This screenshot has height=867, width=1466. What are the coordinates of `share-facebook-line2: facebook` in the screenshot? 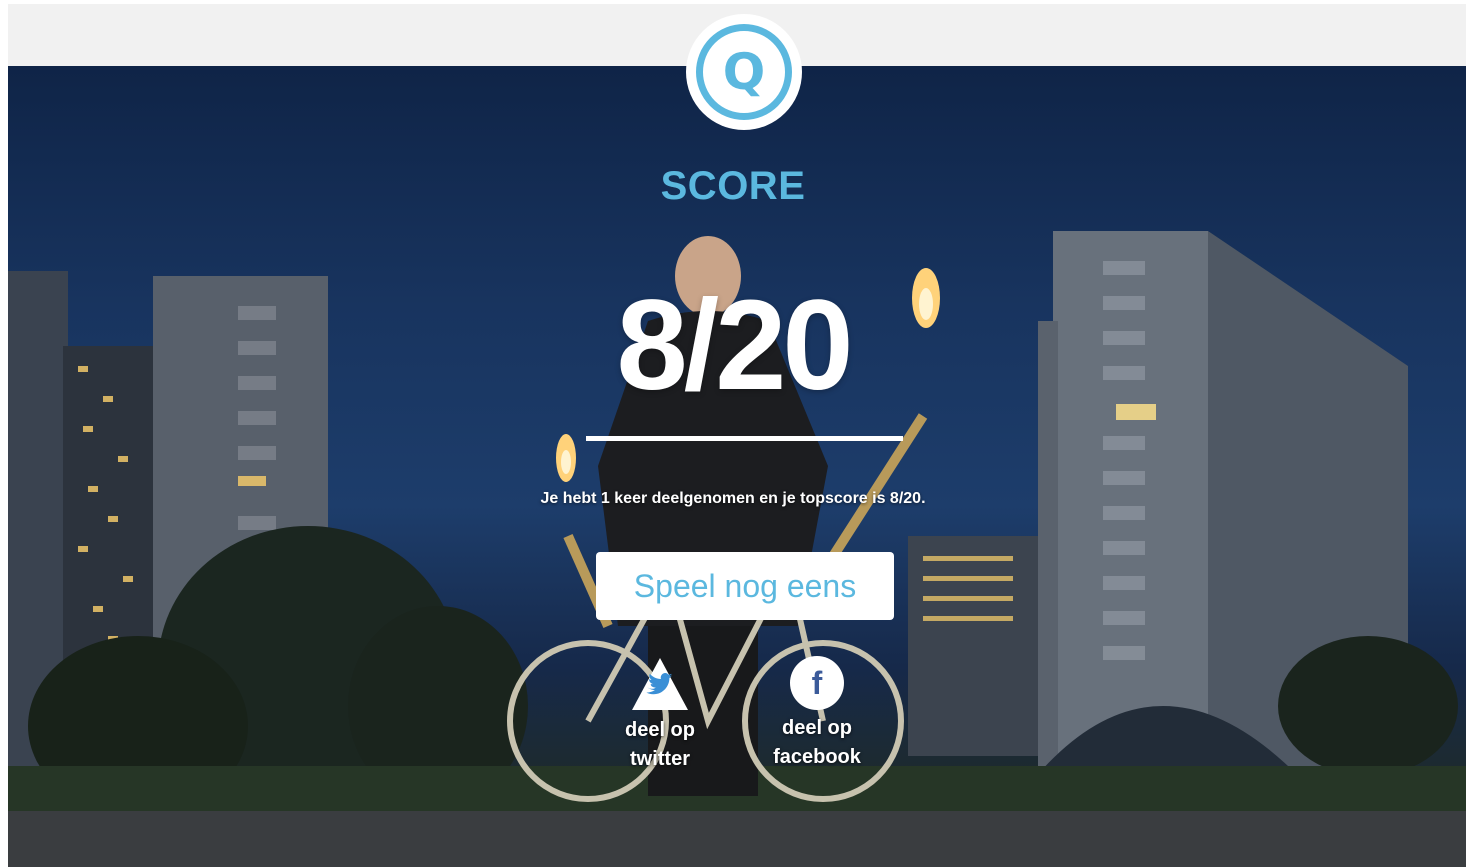 It's located at (817, 757).